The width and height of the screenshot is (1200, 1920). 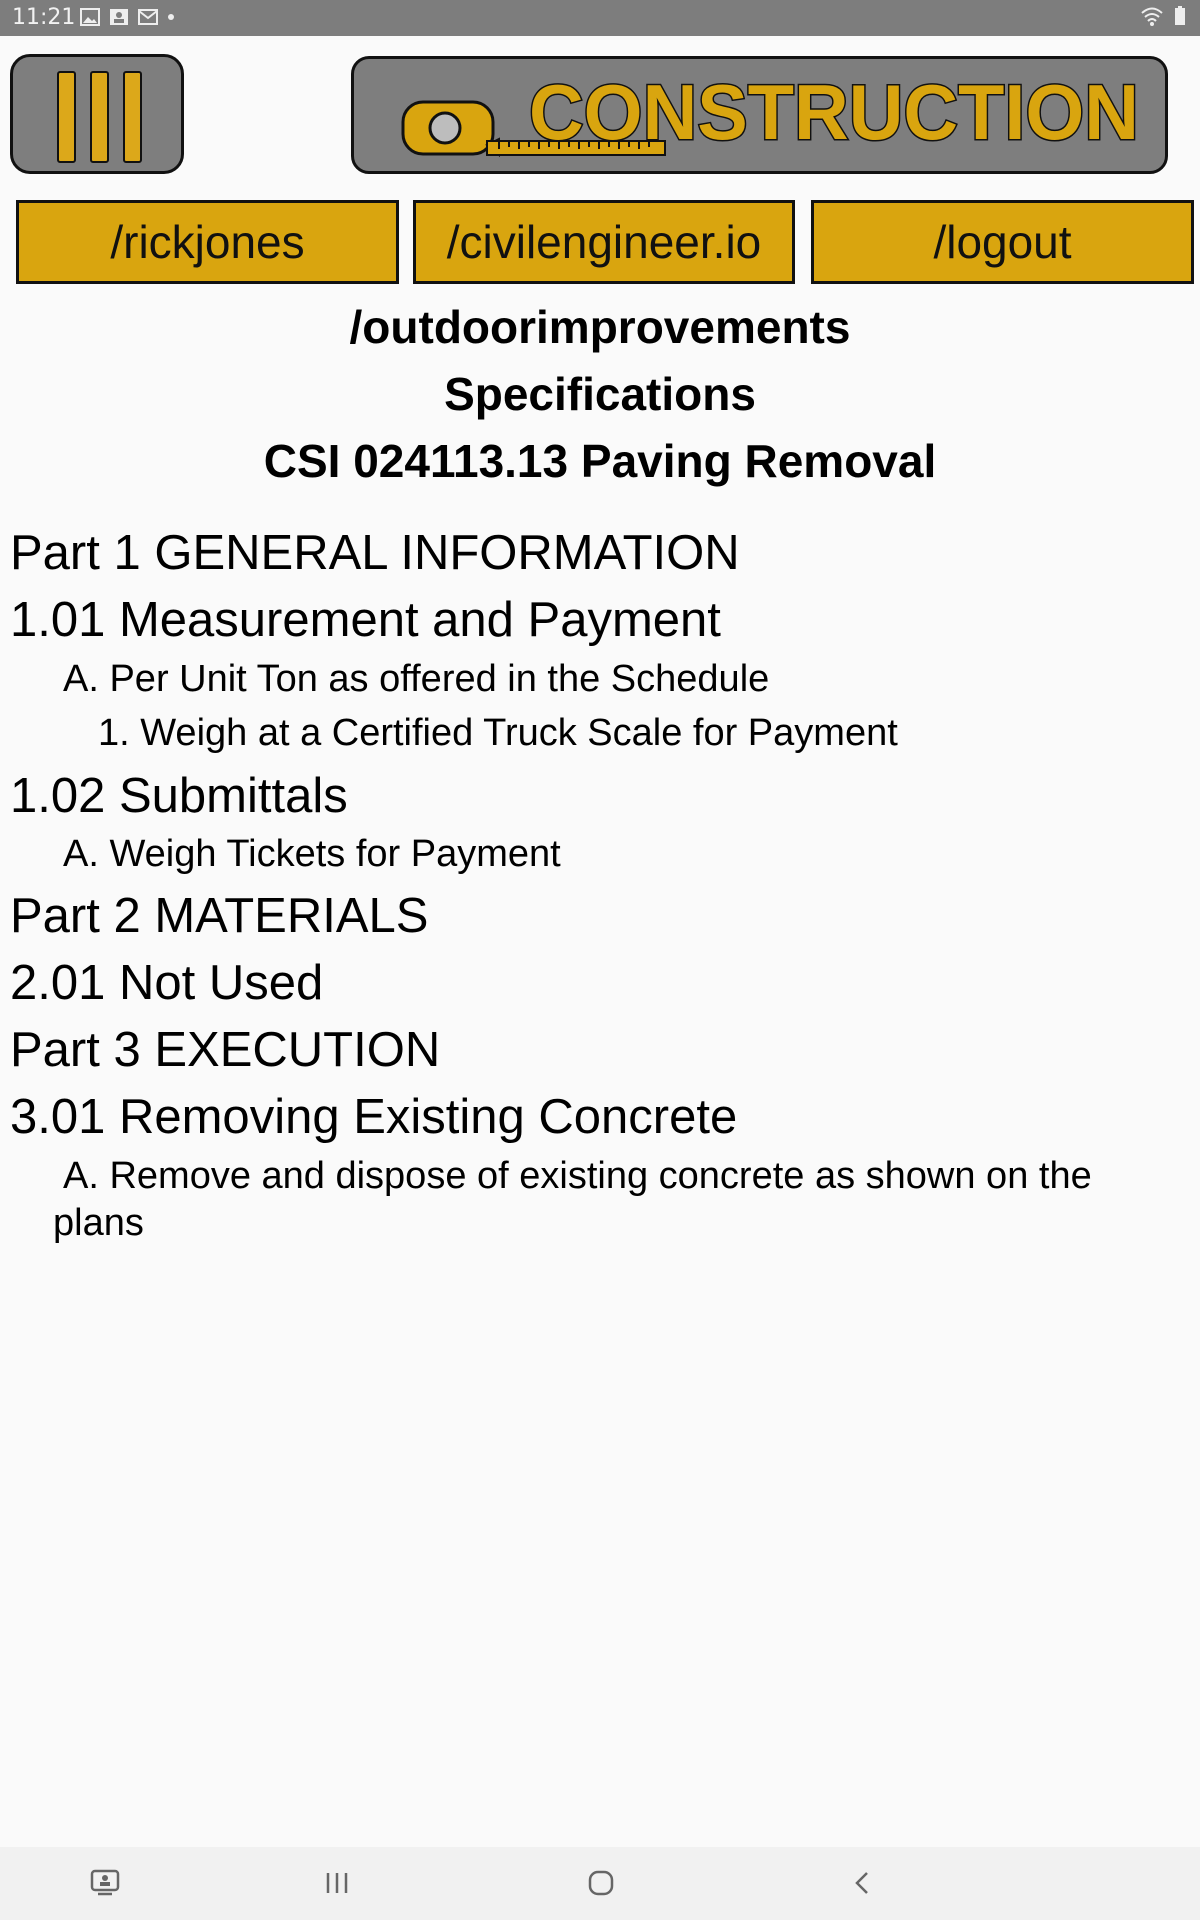 I want to click on nav-logout: /logout, so click(x=1002, y=242).